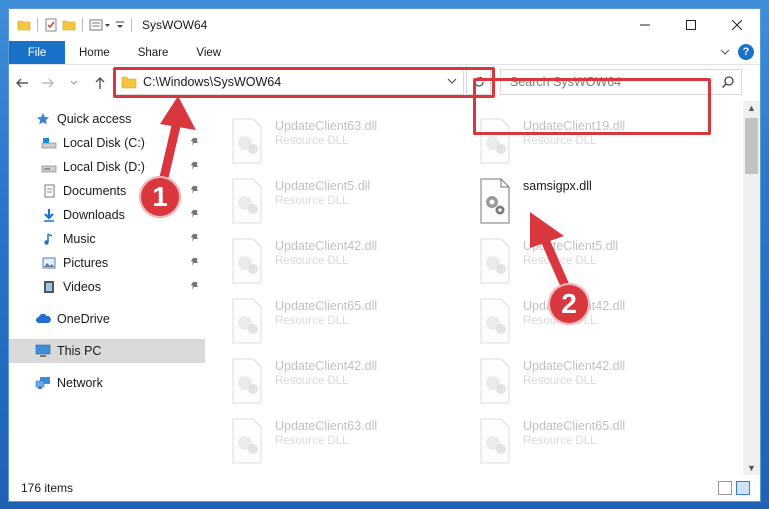 The image size is (769, 509). I want to click on help-button: ?, so click(746, 52).